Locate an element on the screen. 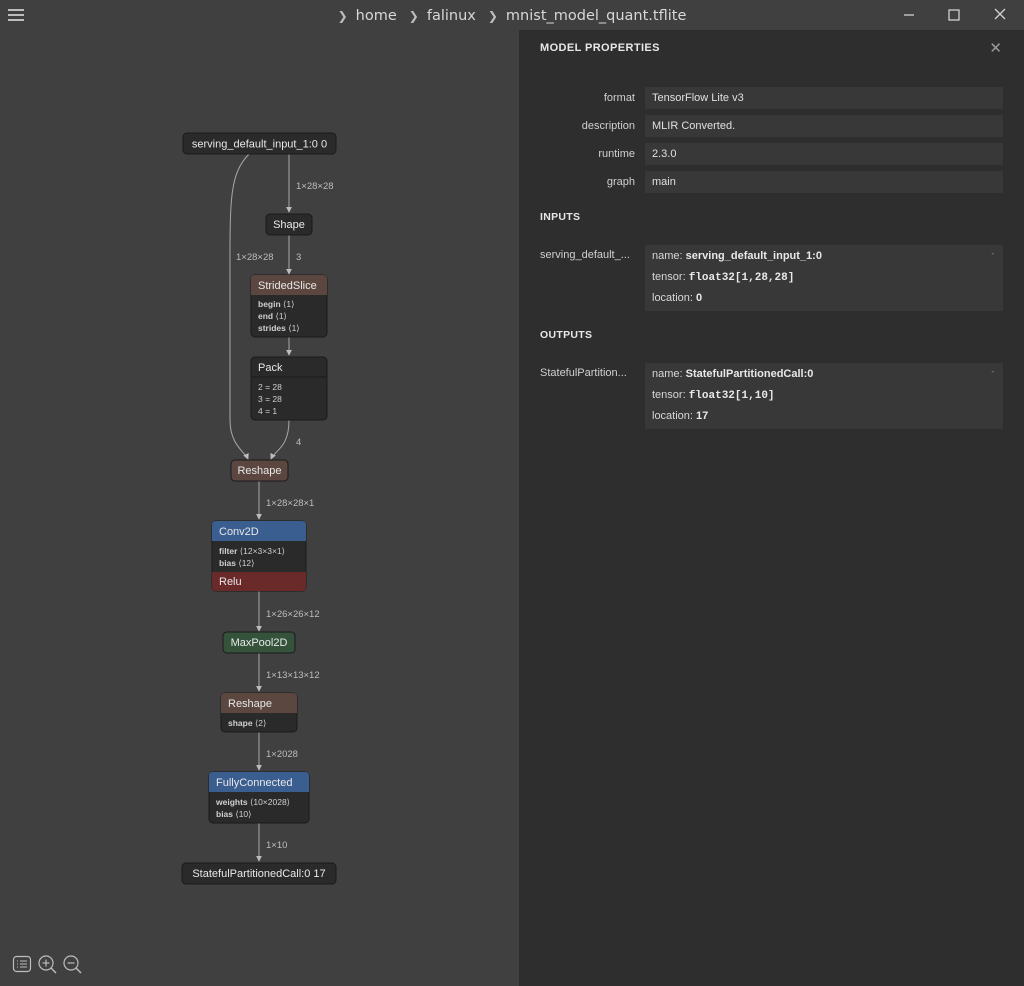  property-value: 2.3.0 is located at coordinates (824, 154).